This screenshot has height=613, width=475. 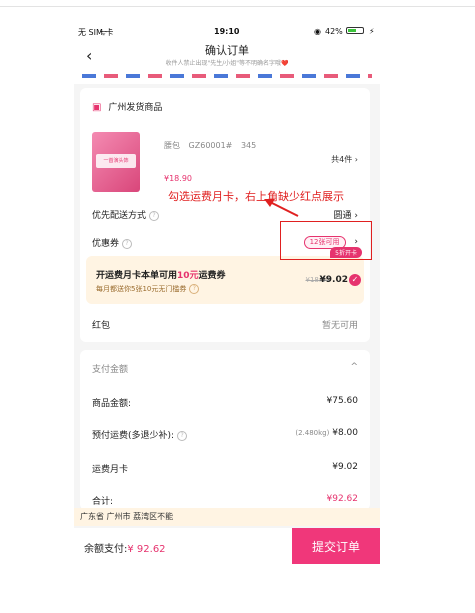 I want to click on page-title: 确认订单, so click(x=227, y=50).